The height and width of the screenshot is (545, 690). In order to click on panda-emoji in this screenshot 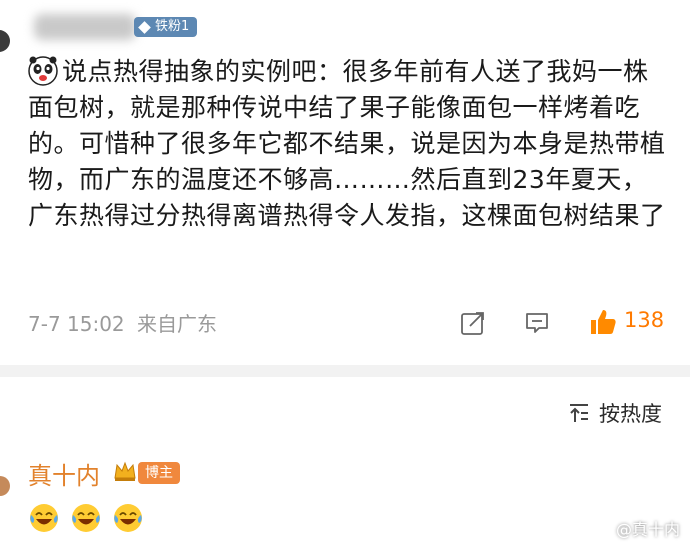, I will do `click(43, 71)`.